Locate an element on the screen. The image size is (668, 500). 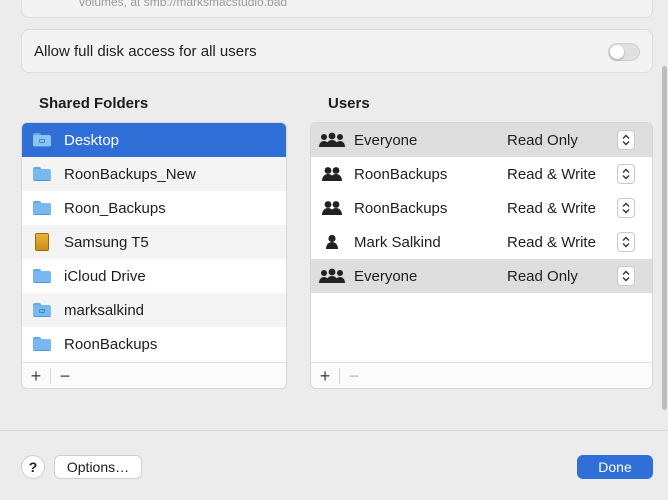
full-disk-access-label: Allow full disk access for all users is located at coordinates (145, 51).